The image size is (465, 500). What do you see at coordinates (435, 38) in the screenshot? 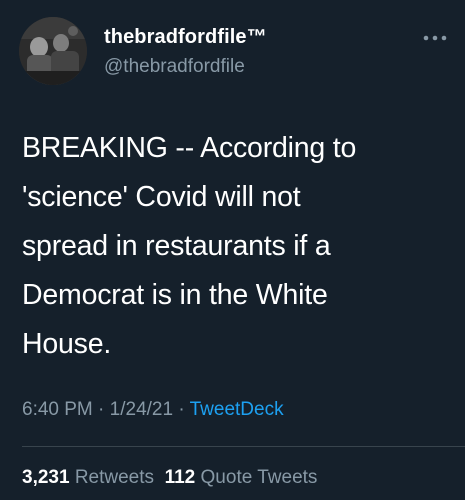
I see `more-icon` at bounding box center [435, 38].